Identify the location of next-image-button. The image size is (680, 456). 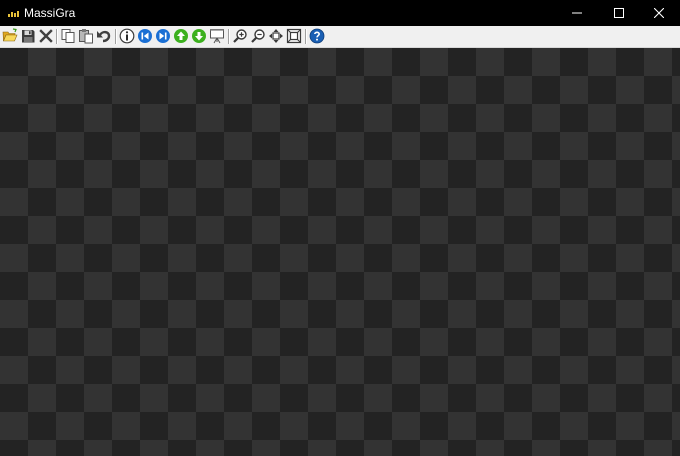
(199, 36).